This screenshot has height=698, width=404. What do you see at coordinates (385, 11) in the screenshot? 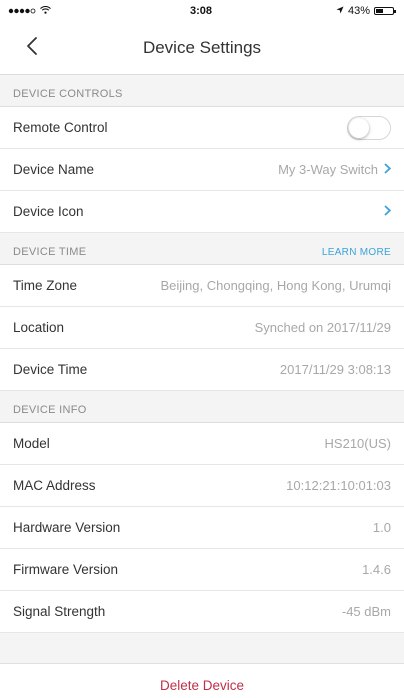
I see `battery-icon` at bounding box center [385, 11].